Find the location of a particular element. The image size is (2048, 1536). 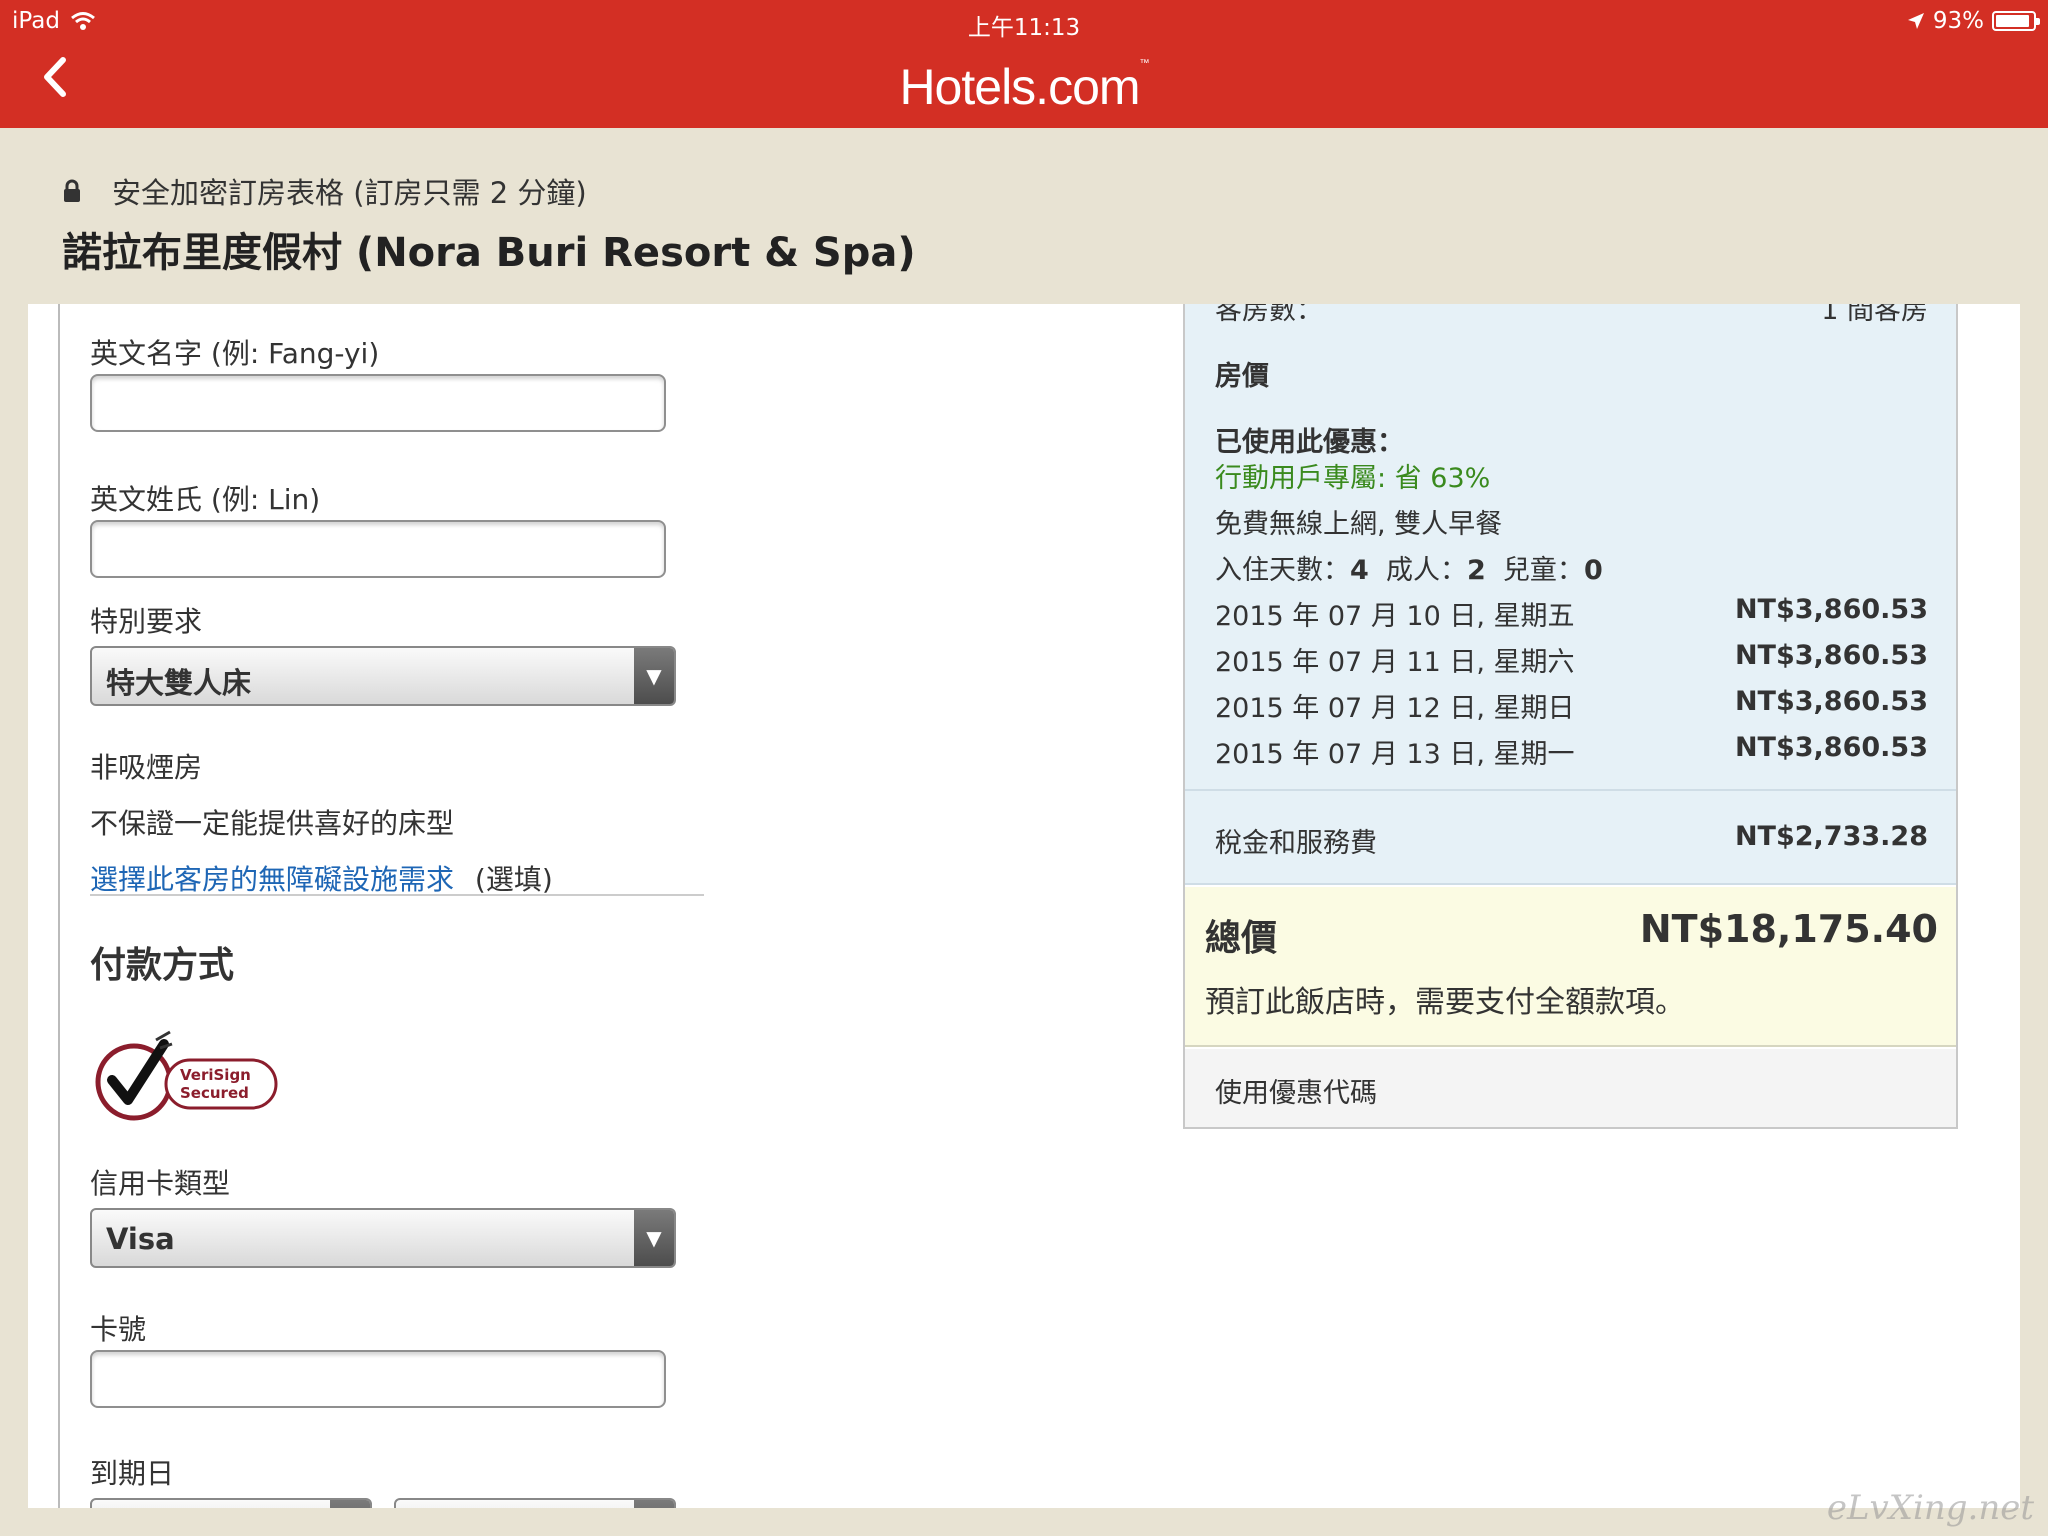

promo-name: 行動用戶專屬: 省 63% is located at coordinates (1353, 478).